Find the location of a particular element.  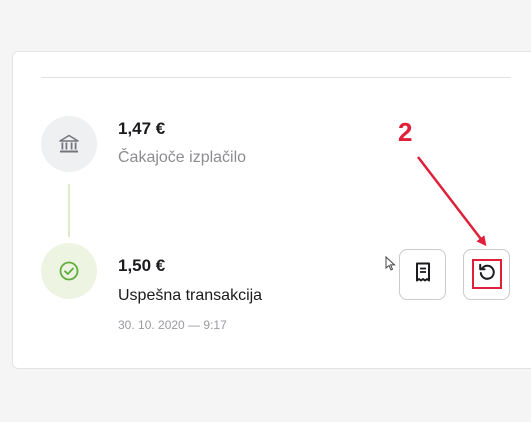

timeline-connector is located at coordinates (69, 210).